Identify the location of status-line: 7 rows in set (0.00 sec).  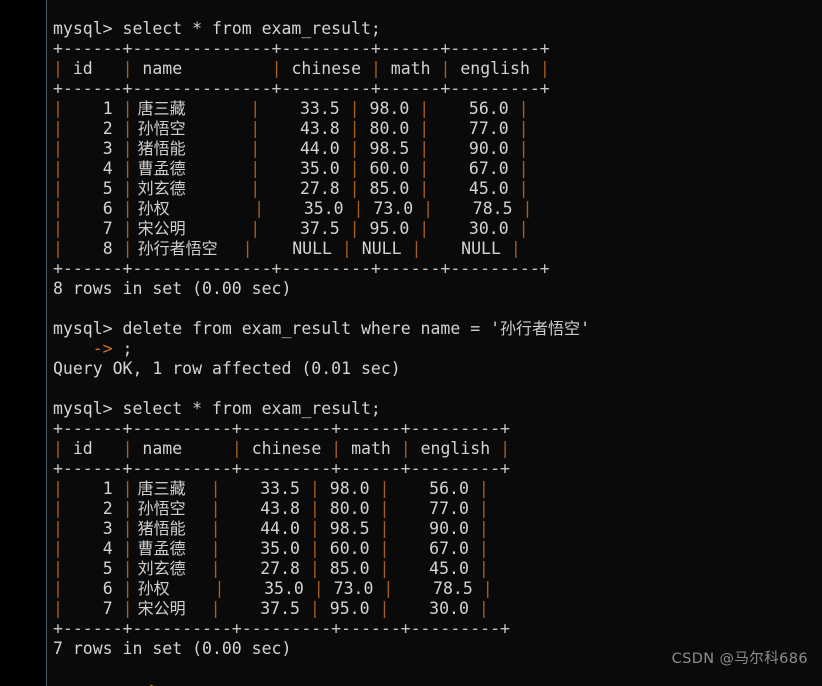
(172, 648).